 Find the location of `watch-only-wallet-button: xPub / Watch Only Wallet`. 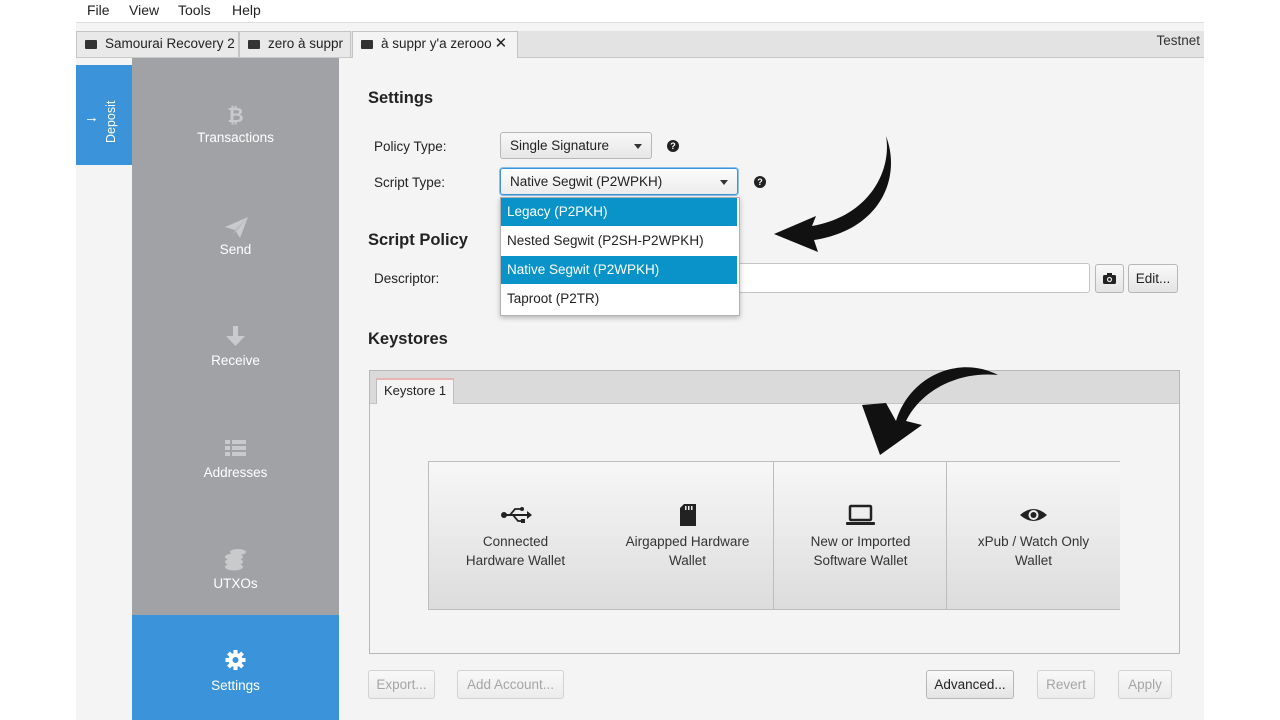

watch-only-wallet-button: xPub / Watch Only Wallet is located at coordinates (1033, 535).